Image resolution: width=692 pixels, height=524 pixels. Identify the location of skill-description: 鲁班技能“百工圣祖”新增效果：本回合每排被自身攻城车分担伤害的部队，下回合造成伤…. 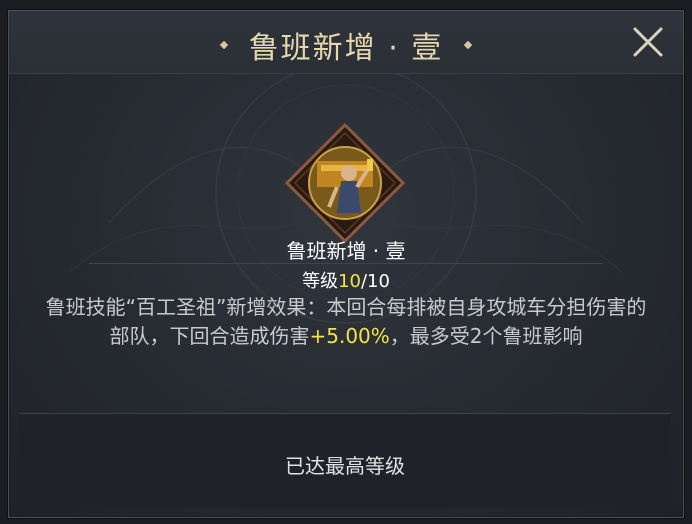
(346, 322).